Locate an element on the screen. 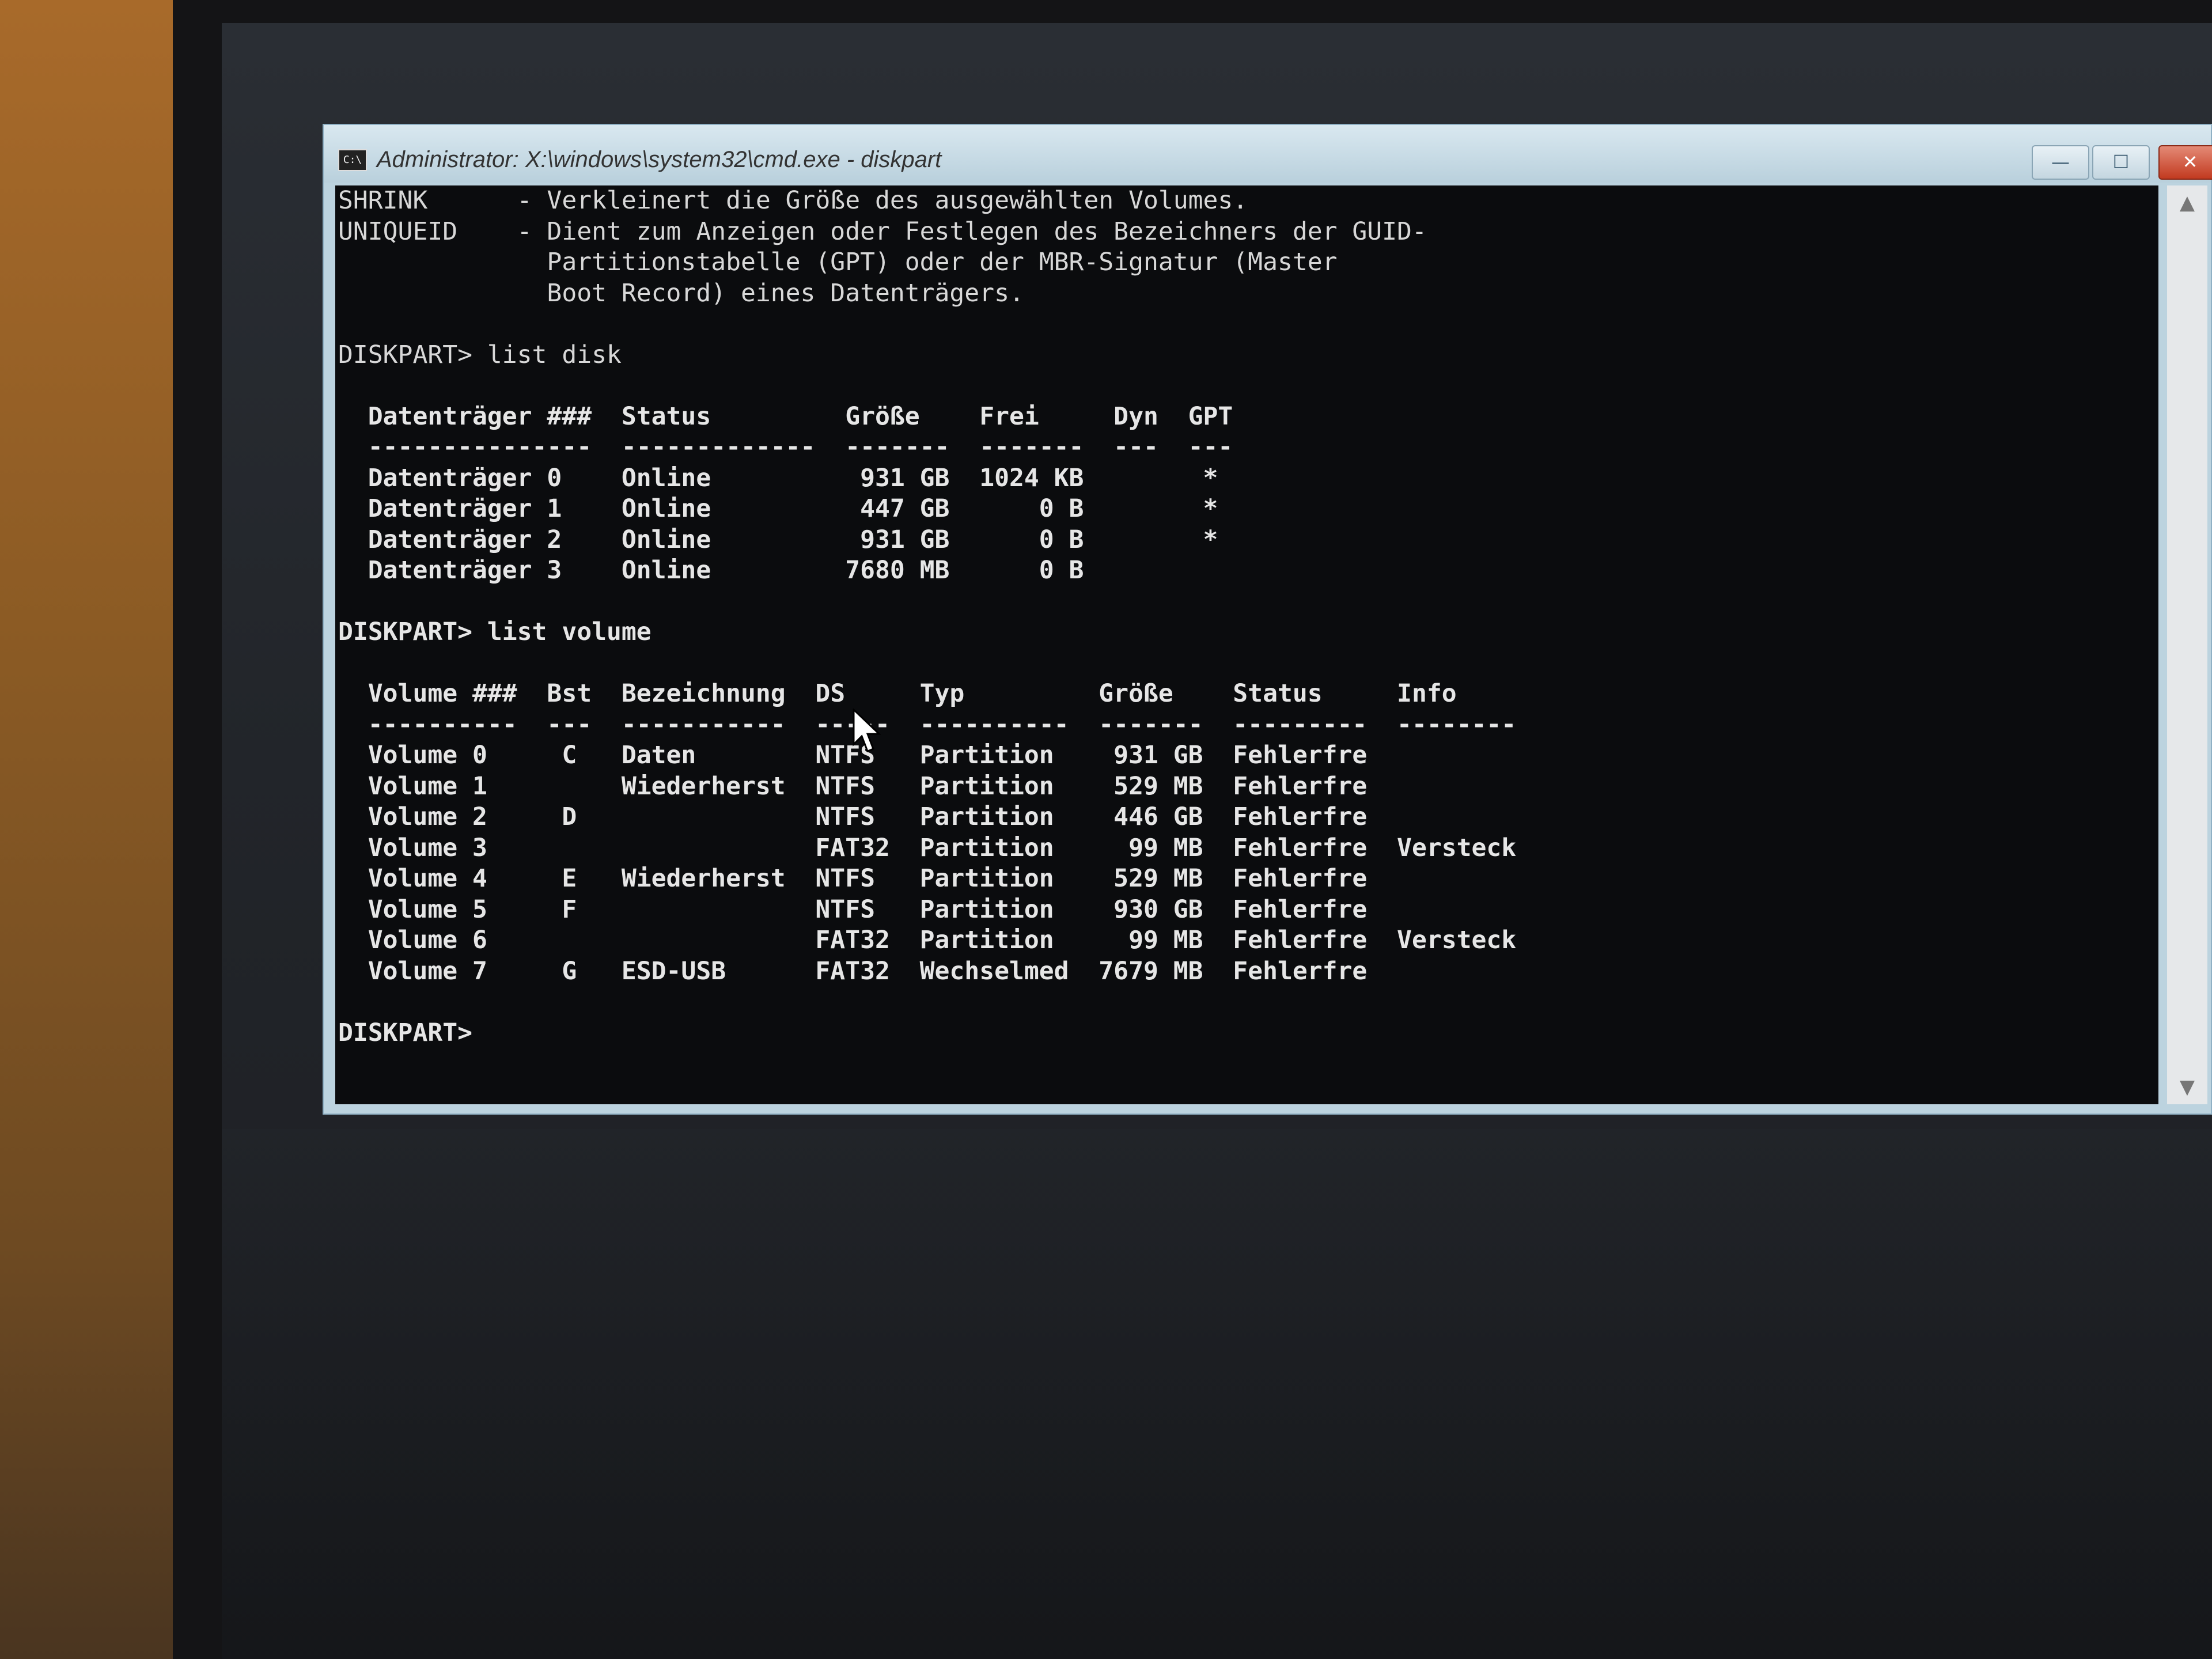  command-list-volume: DISKPART> list volume is located at coordinates (495, 632).